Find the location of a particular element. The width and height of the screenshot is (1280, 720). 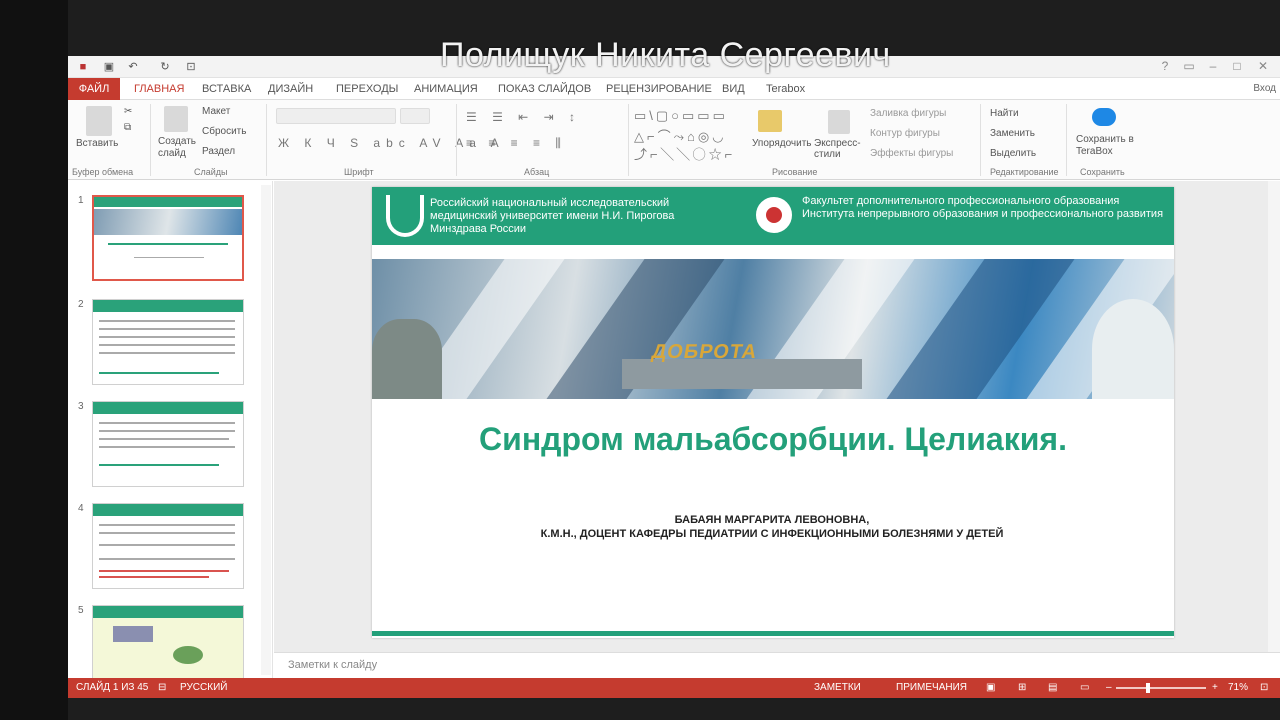

tab-animations: АНИМАЦИЯ is located at coordinates (446, 89).